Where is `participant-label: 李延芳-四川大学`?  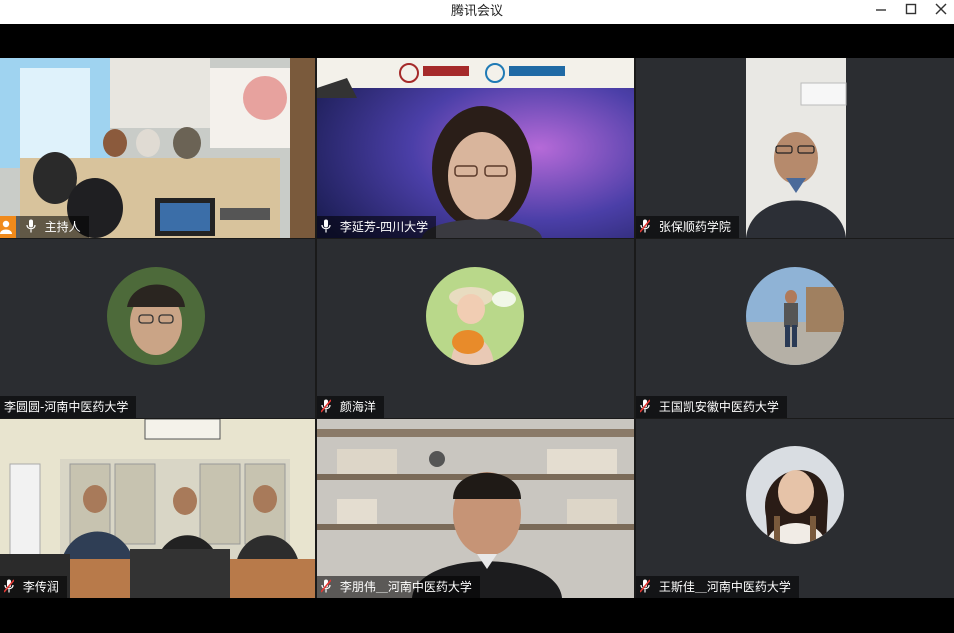
participant-label: 李延芳-四川大学 is located at coordinates (377, 227).